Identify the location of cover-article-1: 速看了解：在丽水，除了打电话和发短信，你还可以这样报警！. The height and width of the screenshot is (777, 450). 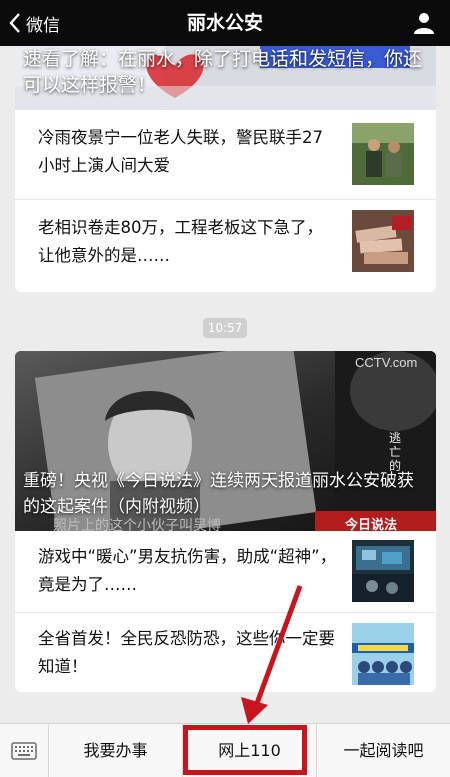
(225, 78).